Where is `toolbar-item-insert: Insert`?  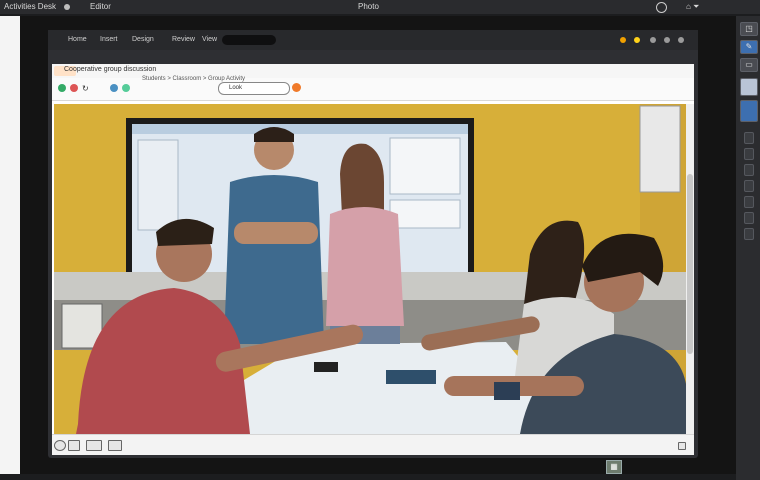 toolbar-item-insert: Insert is located at coordinates (109, 39).